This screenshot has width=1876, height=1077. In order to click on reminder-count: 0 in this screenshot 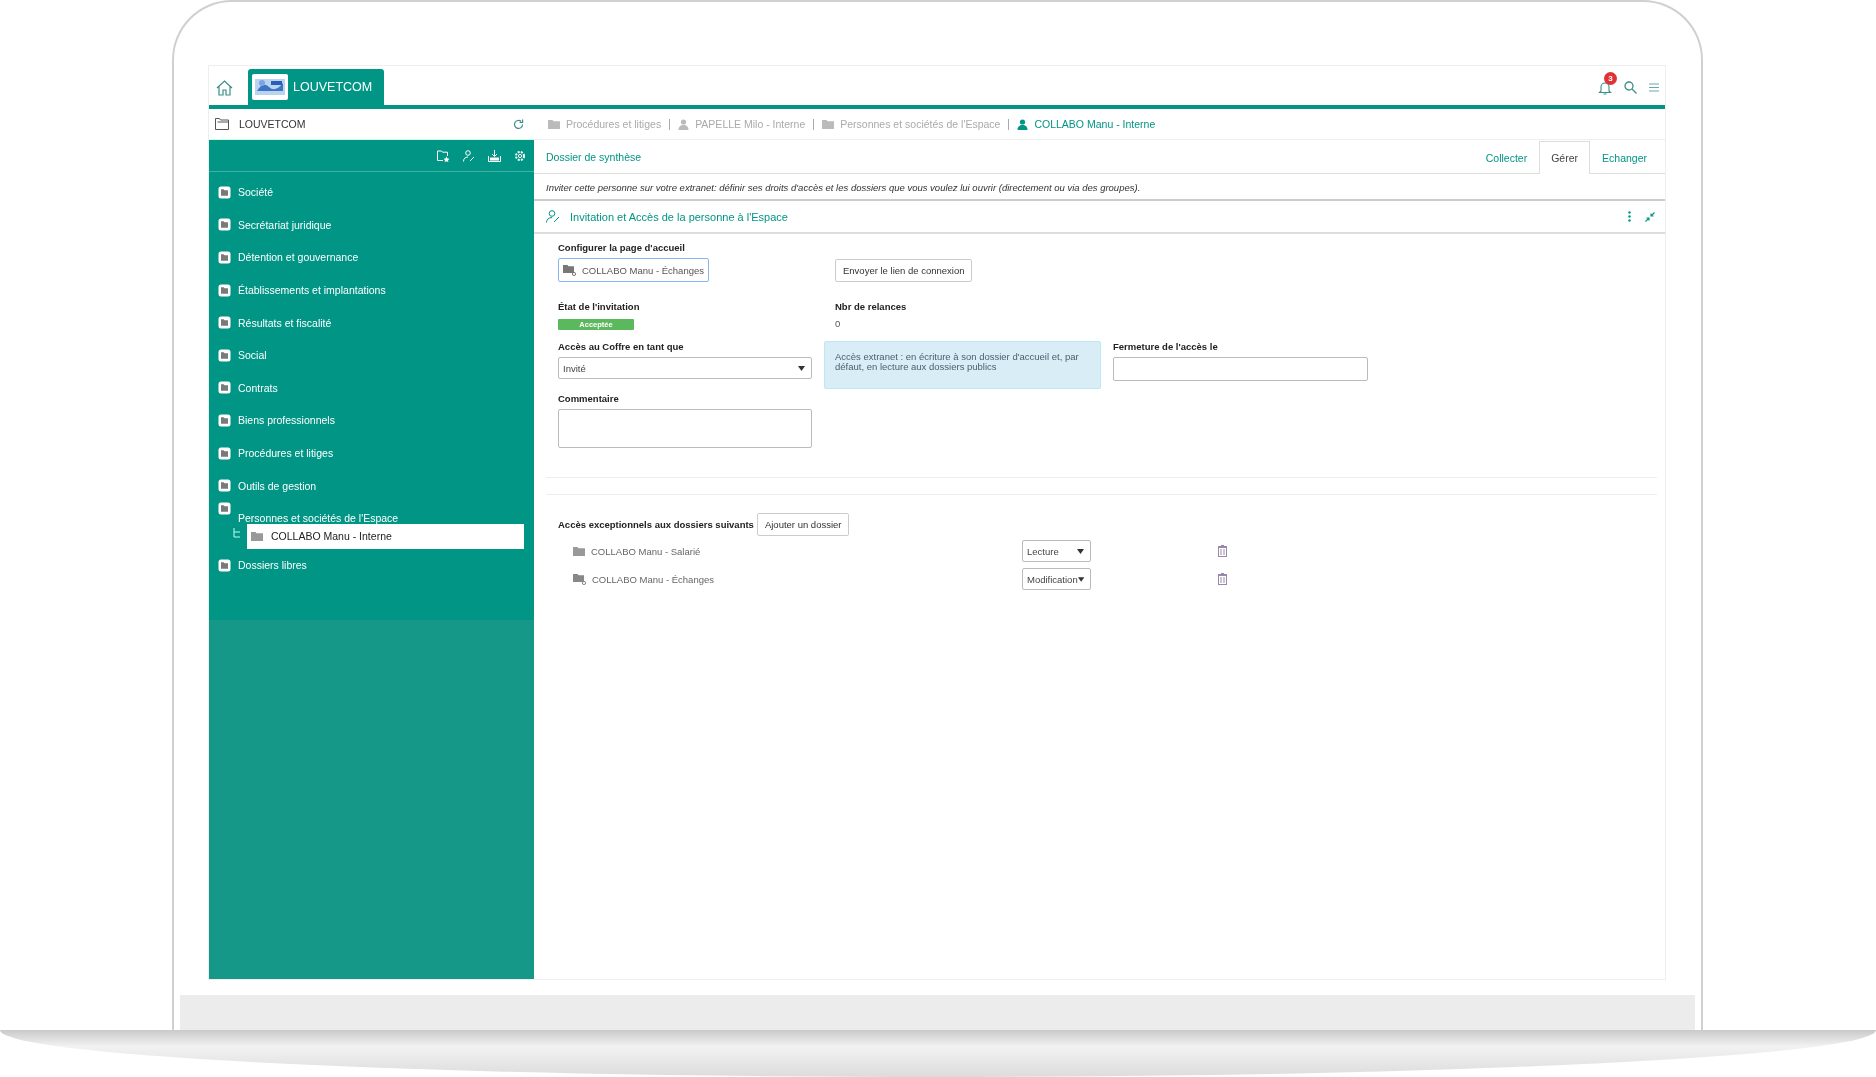, I will do `click(838, 323)`.